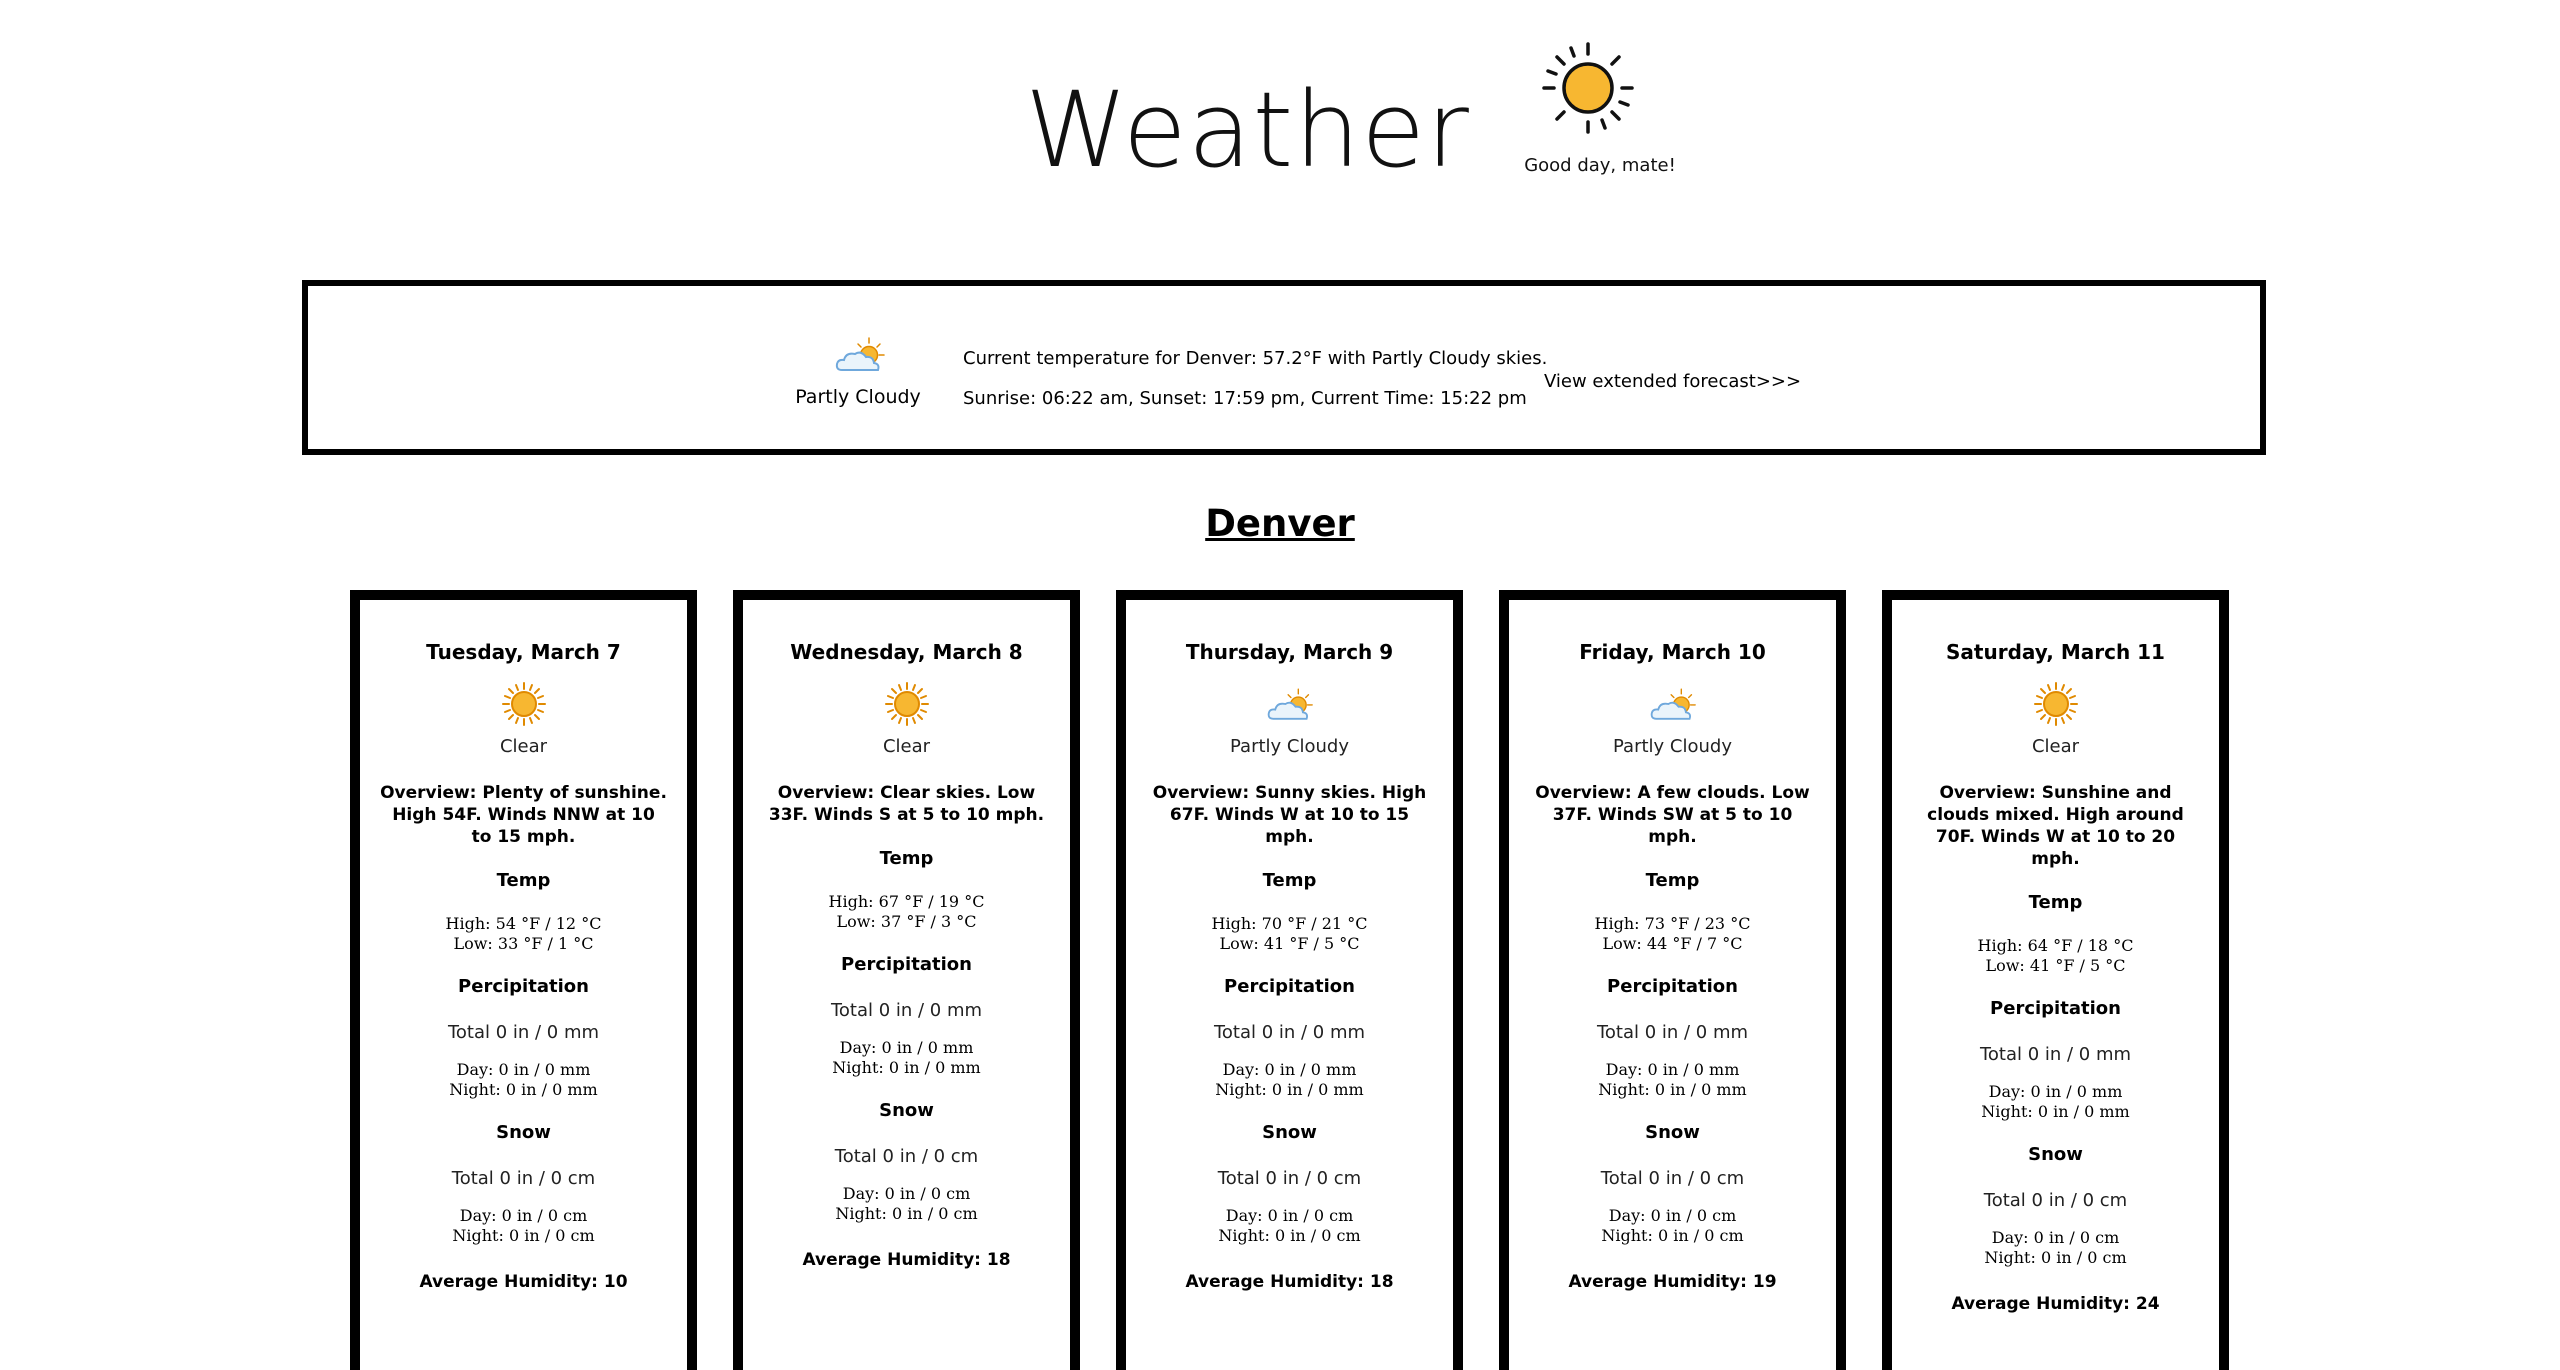  I want to click on greeting-text: Good day, mate!, so click(1600, 165).